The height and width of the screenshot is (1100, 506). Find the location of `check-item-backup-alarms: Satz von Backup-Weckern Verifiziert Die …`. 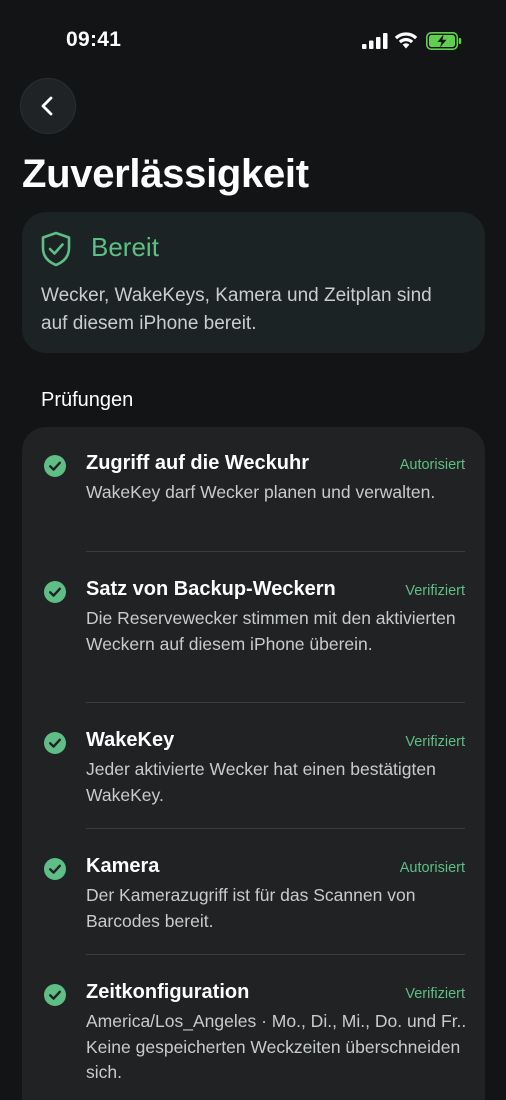

check-item-backup-alarms: Satz von Backup-Weckern Verifiziert Die … is located at coordinates (253, 627).